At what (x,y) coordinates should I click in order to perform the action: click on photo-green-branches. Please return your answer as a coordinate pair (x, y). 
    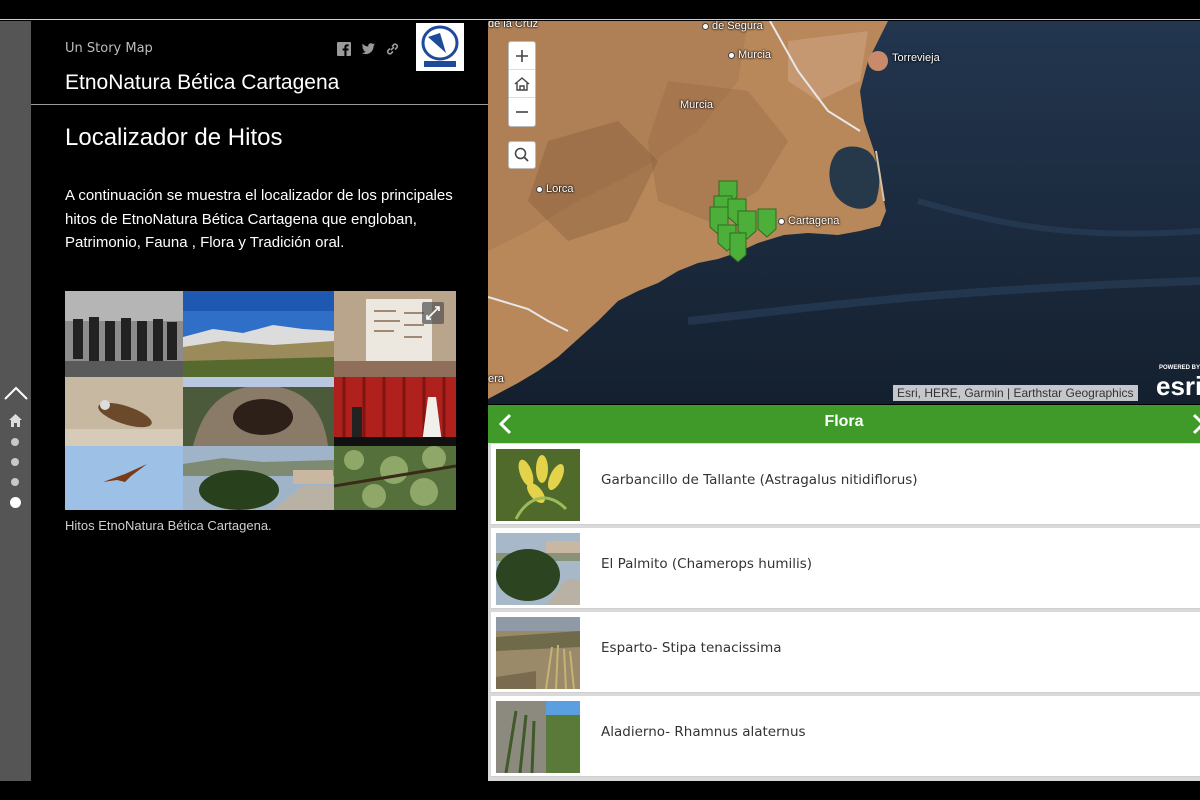
    Looking at the image, I should click on (395, 478).